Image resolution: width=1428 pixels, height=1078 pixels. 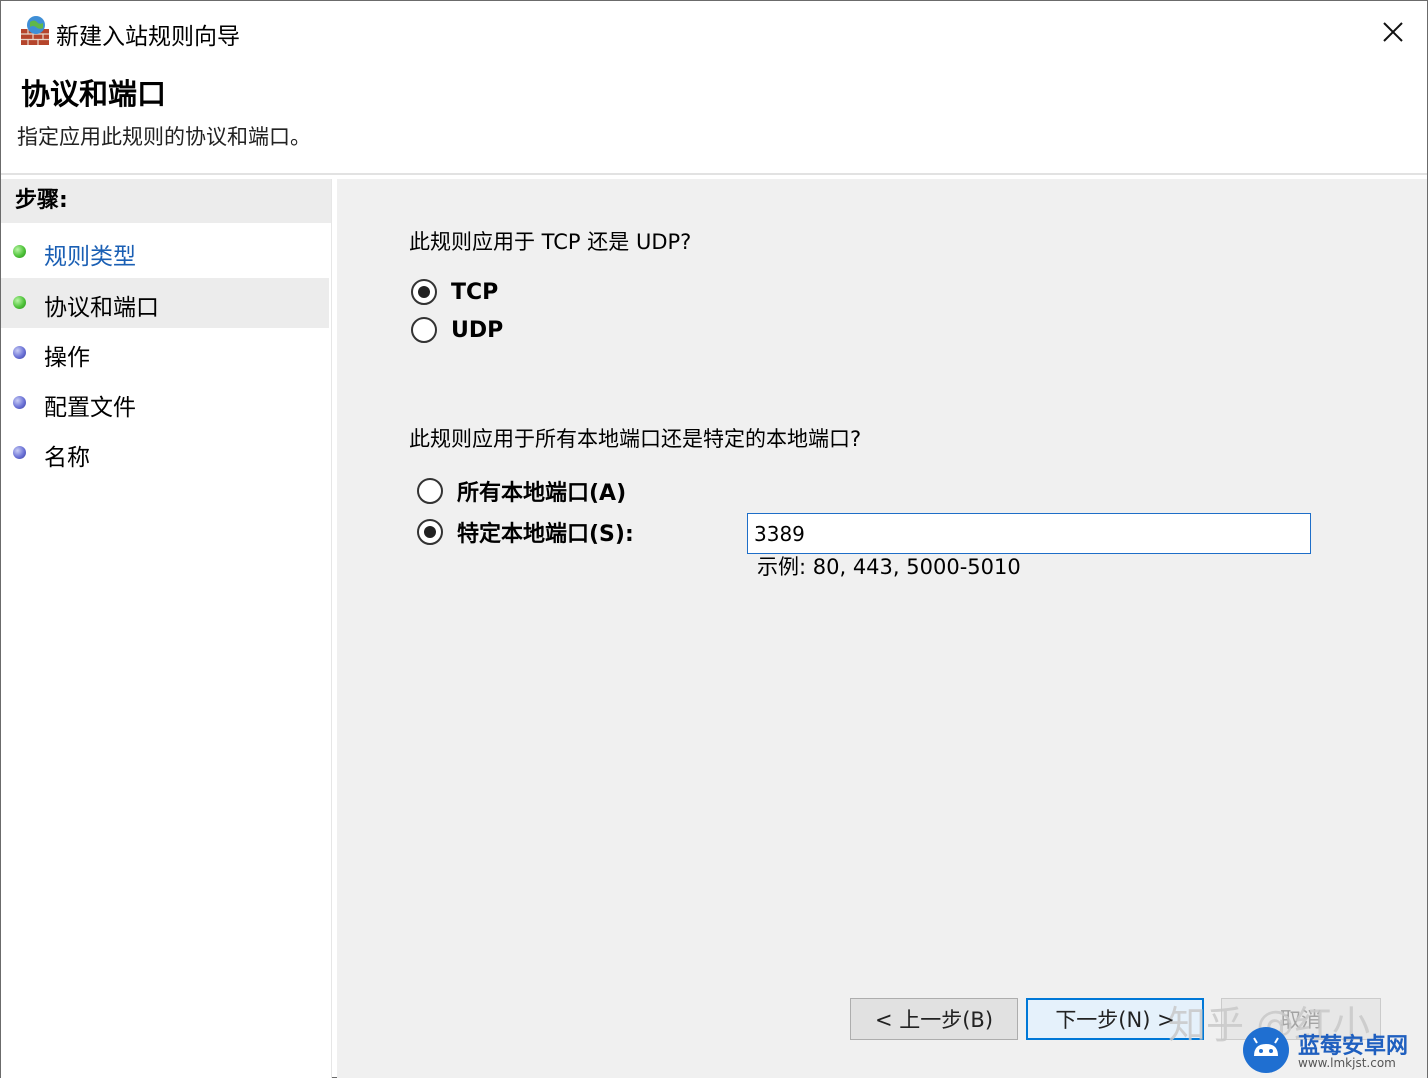 What do you see at coordinates (164, 137) in the screenshot?
I see `page-subtitle: 指定应用此规则的协议和端口。` at bounding box center [164, 137].